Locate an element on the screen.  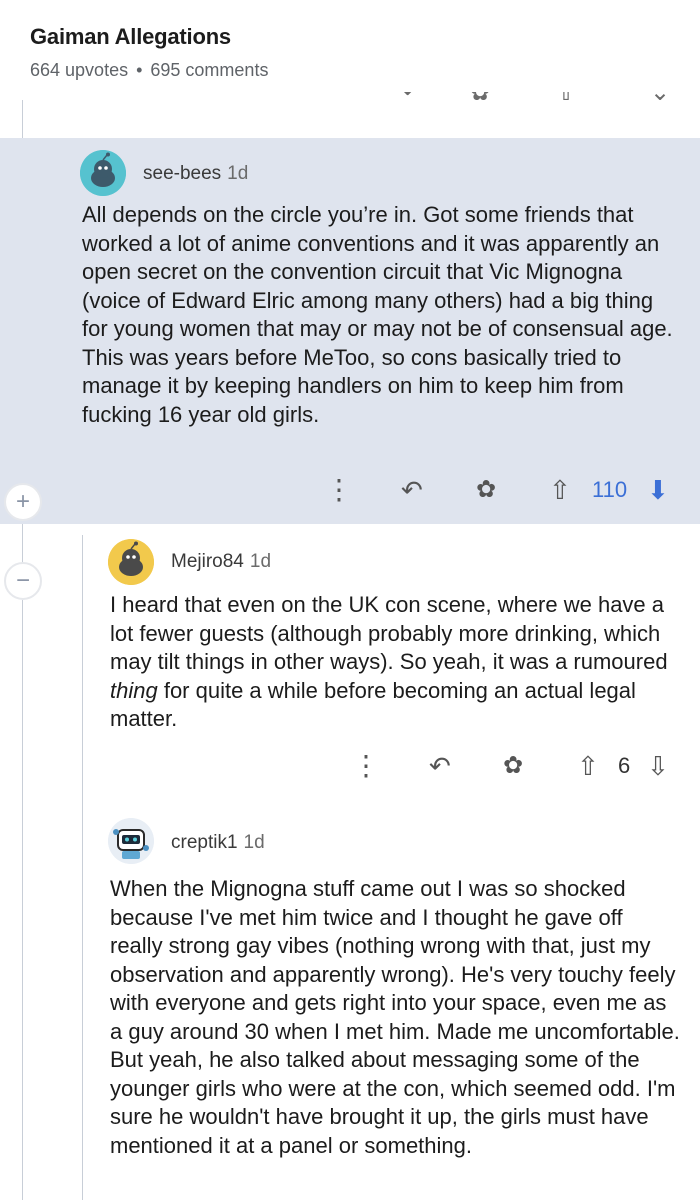
robot-avatar-icon is located at coordinates (131, 841).